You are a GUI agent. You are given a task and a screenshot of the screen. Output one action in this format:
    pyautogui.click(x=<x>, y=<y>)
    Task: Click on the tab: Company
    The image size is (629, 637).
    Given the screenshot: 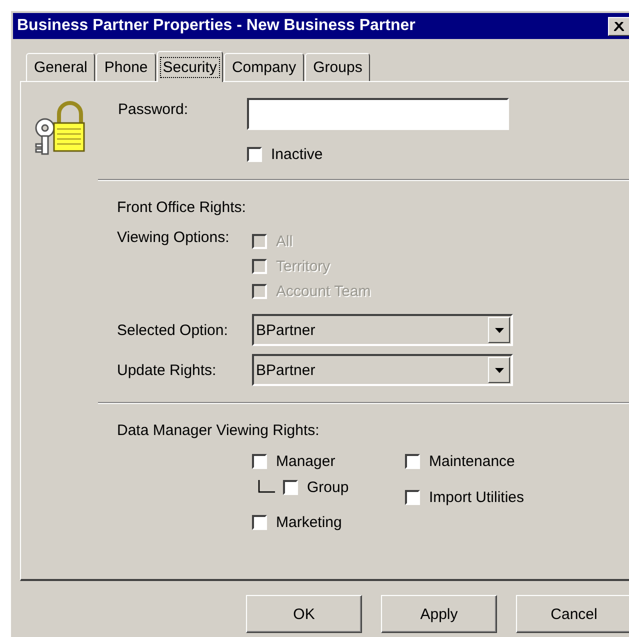 What is the action you would take?
    pyautogui.click(x=264, y=67)
    